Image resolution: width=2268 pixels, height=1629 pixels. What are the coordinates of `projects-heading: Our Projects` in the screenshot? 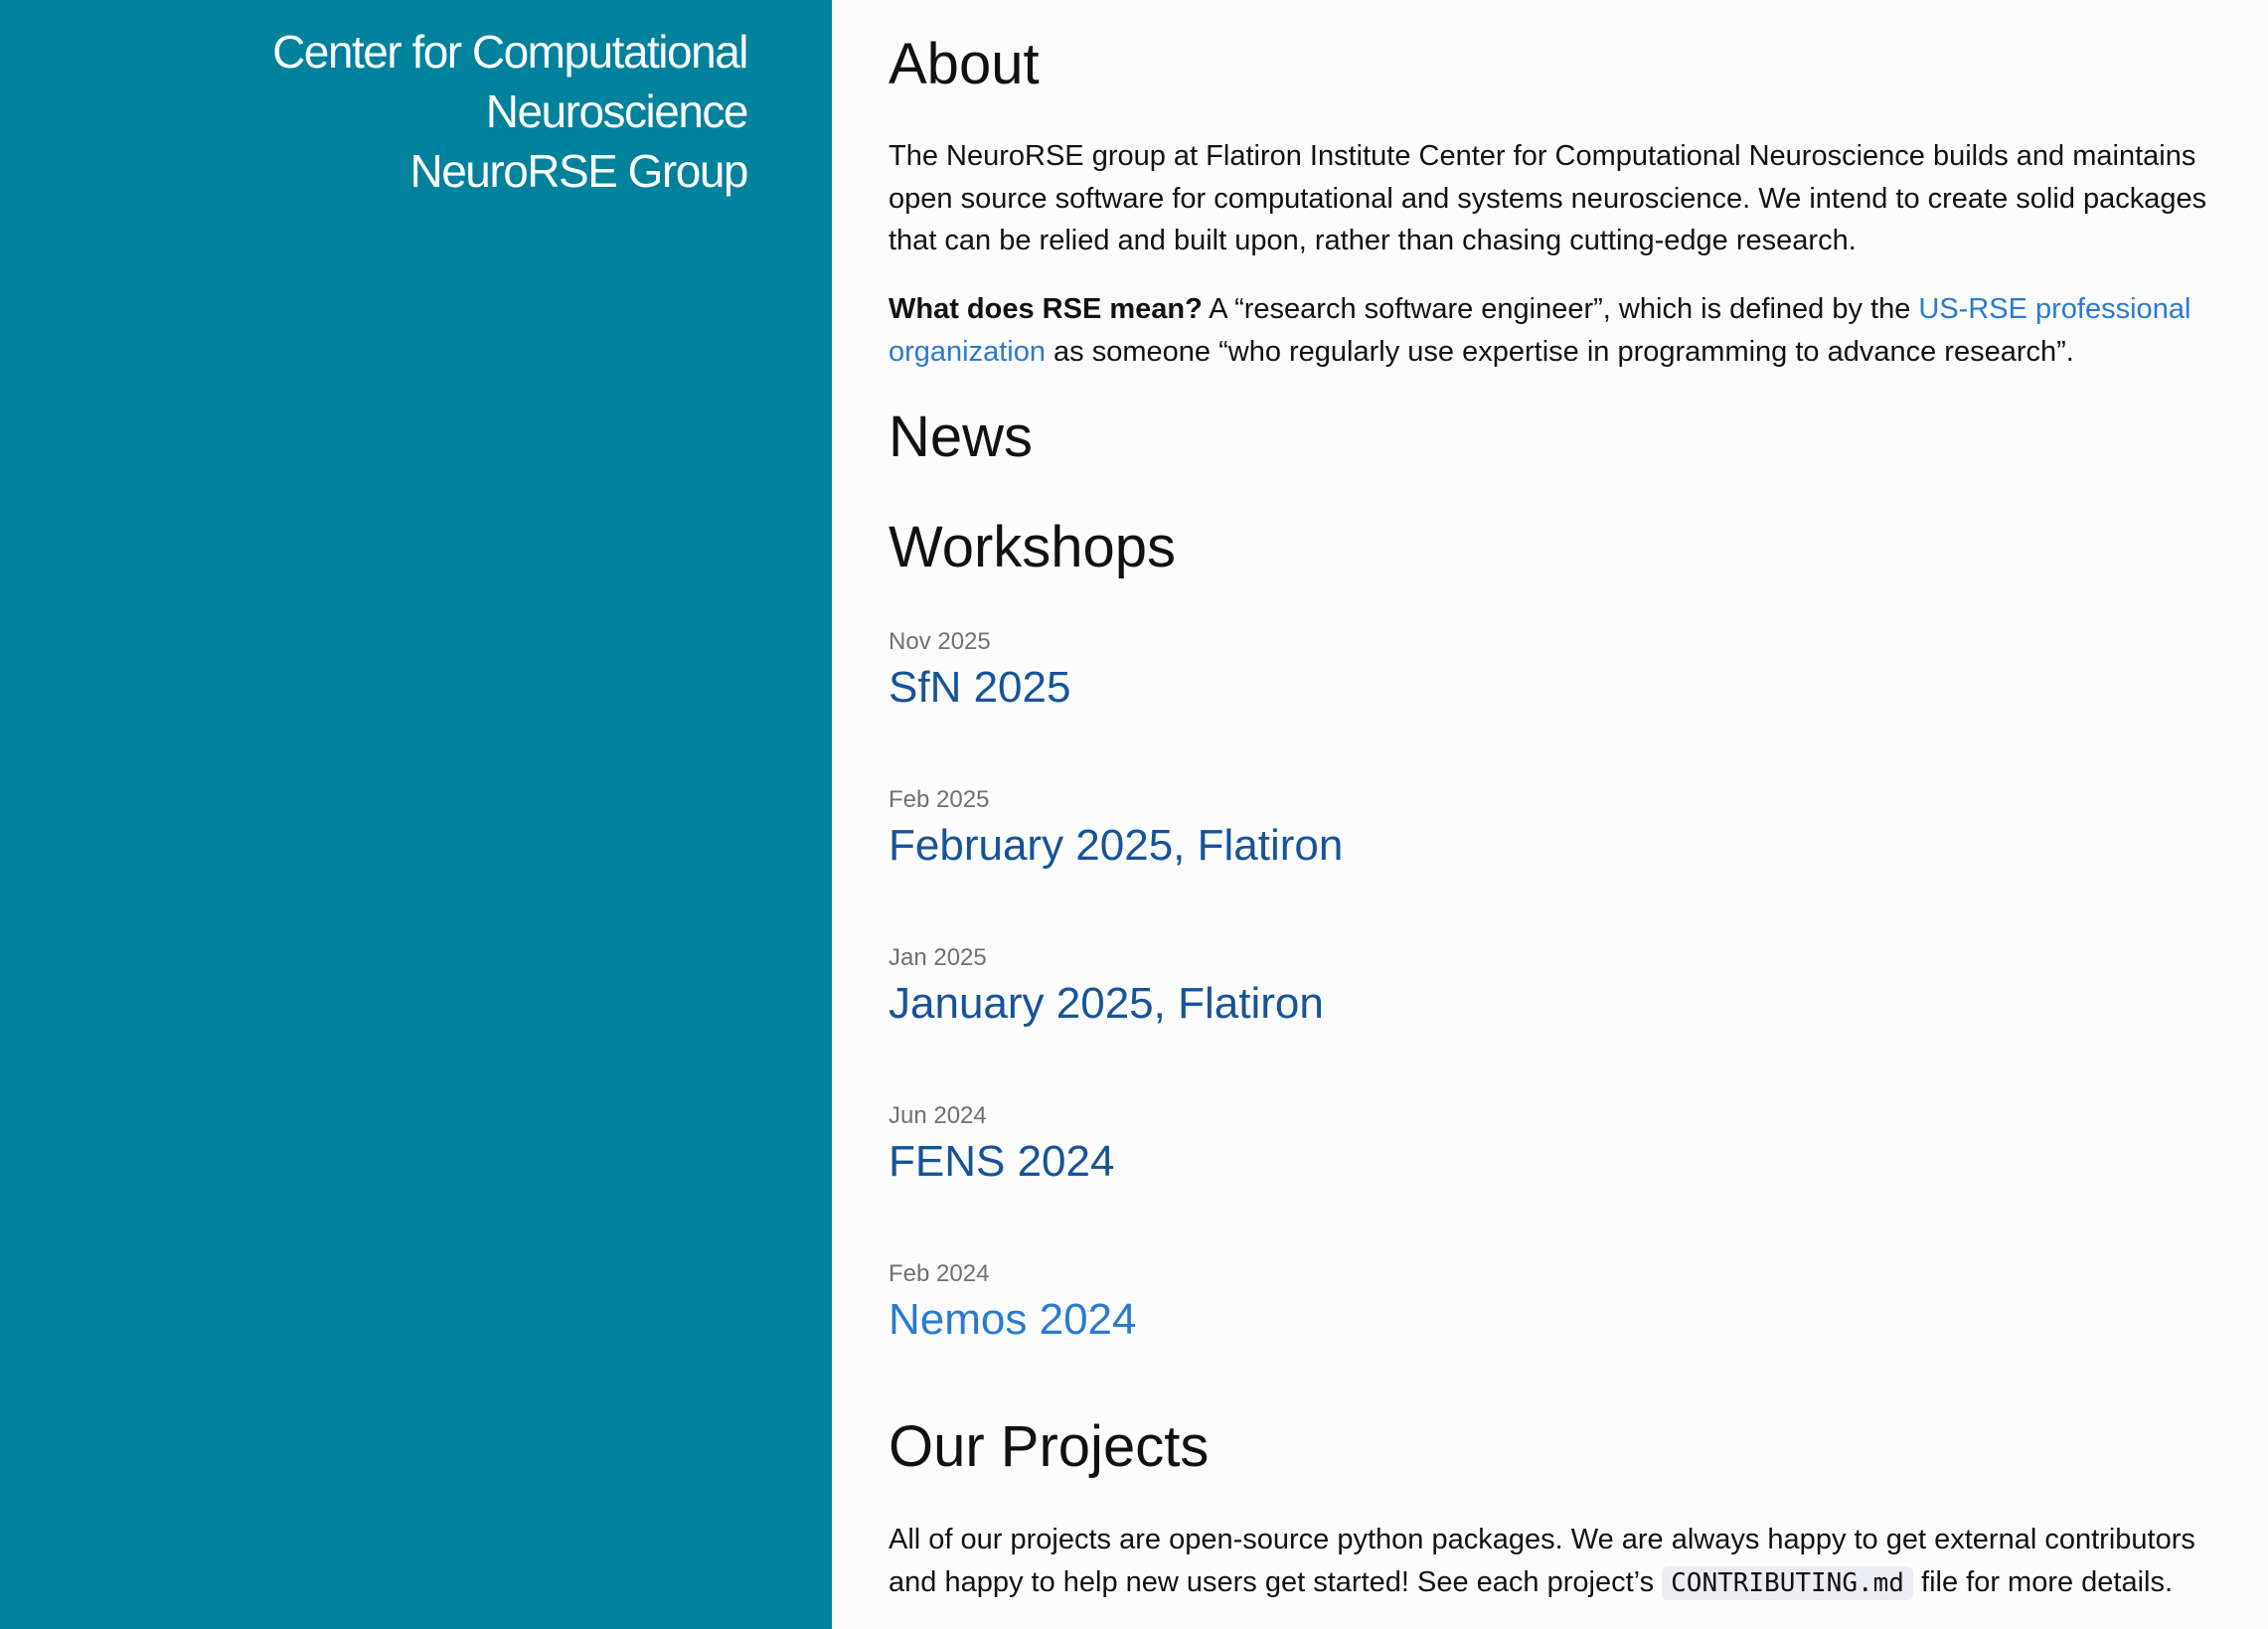 It's located at (1049, 1446).